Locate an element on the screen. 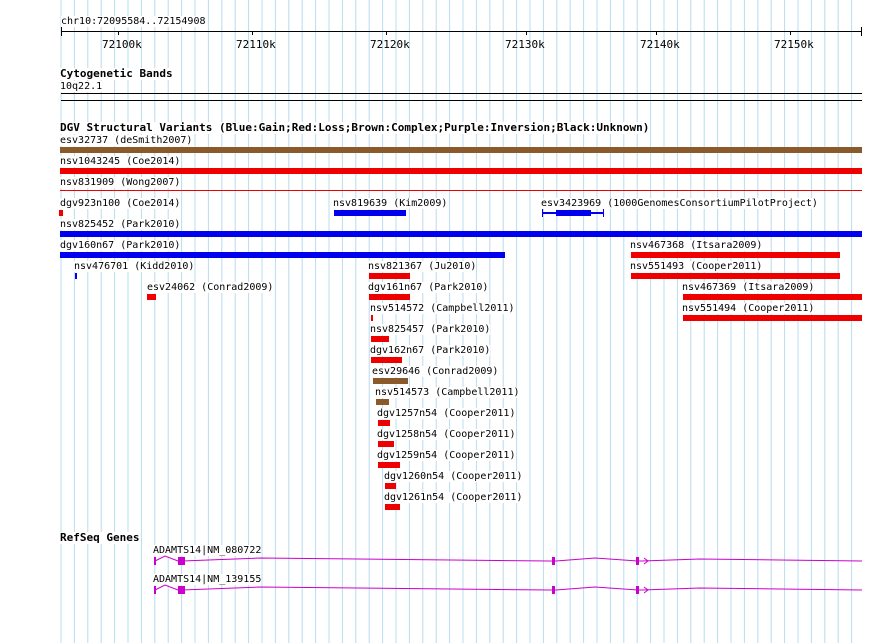 The image size is (890, 643). dgv-feature-label: nsv551494 (Cooper2011) is located at coordinates (748, 308).